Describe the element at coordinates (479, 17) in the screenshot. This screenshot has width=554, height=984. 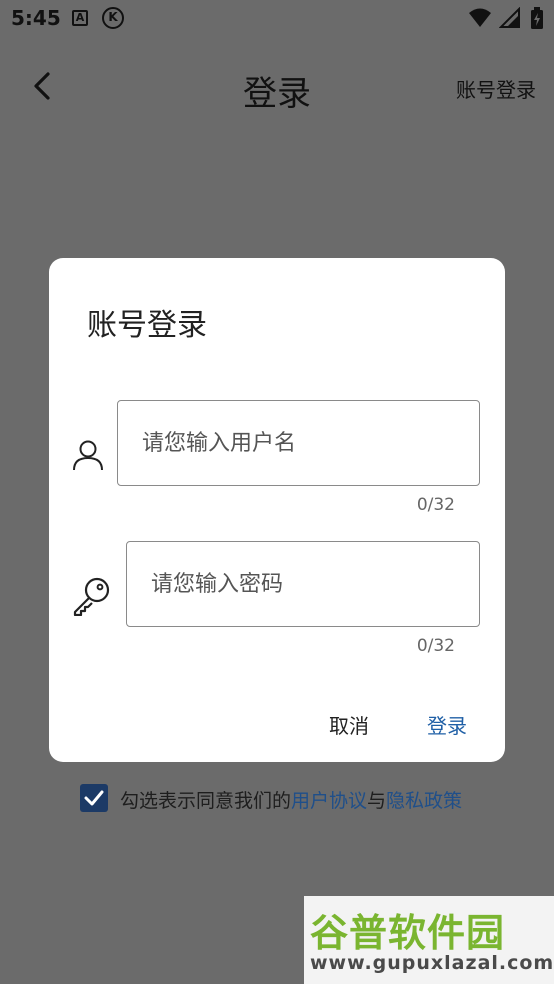
I see `wifi-icon` at that location.